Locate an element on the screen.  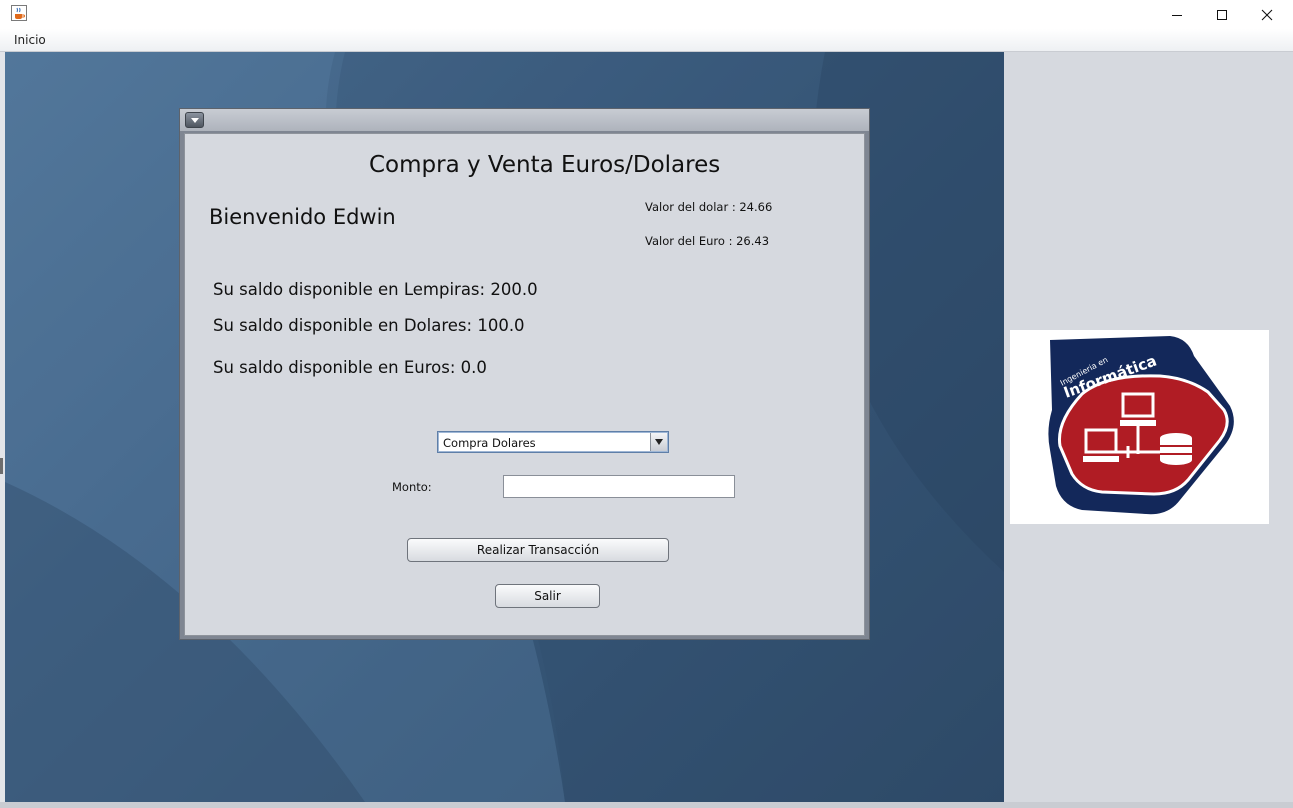
frame-menu-button is located at coordinates (194, 120).